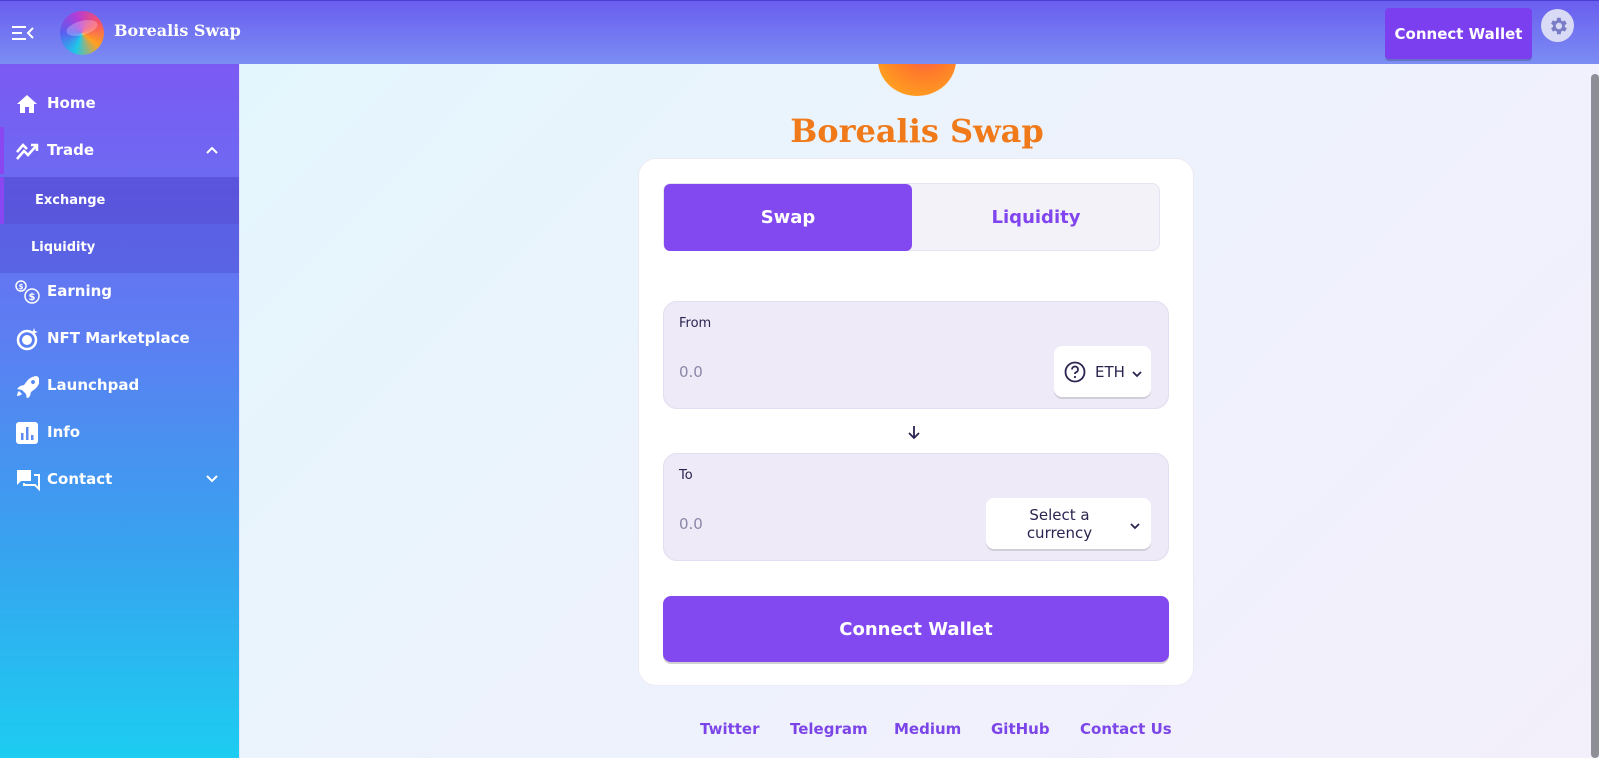 This screenshot has width=1599, height=758. I want to click on to-label: To, so click(686, 475).